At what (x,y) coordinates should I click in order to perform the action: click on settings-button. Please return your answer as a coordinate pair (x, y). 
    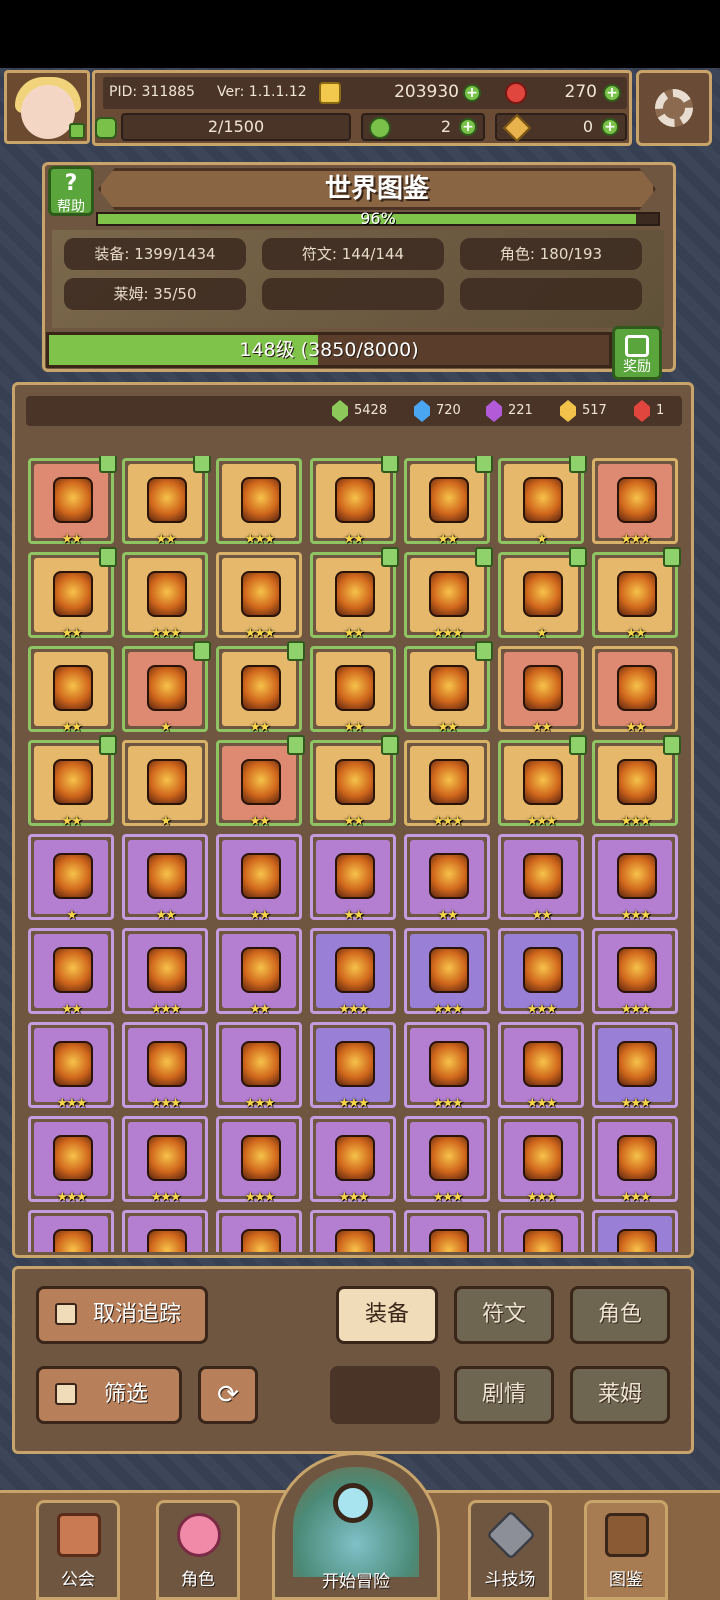
    Looking at the image, I should click on (674, 108).